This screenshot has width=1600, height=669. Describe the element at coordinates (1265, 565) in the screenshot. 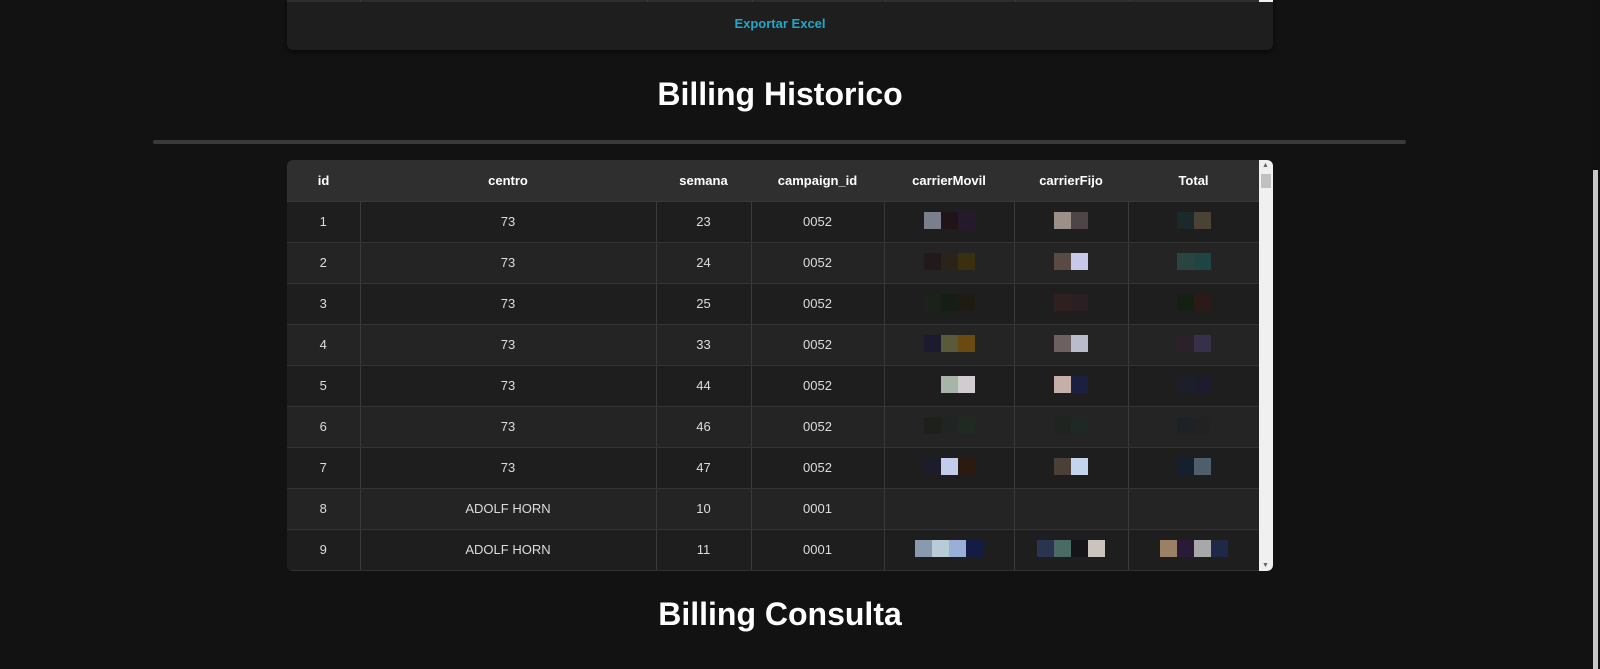

I see `scroll-down-icon: ▼` at that location.